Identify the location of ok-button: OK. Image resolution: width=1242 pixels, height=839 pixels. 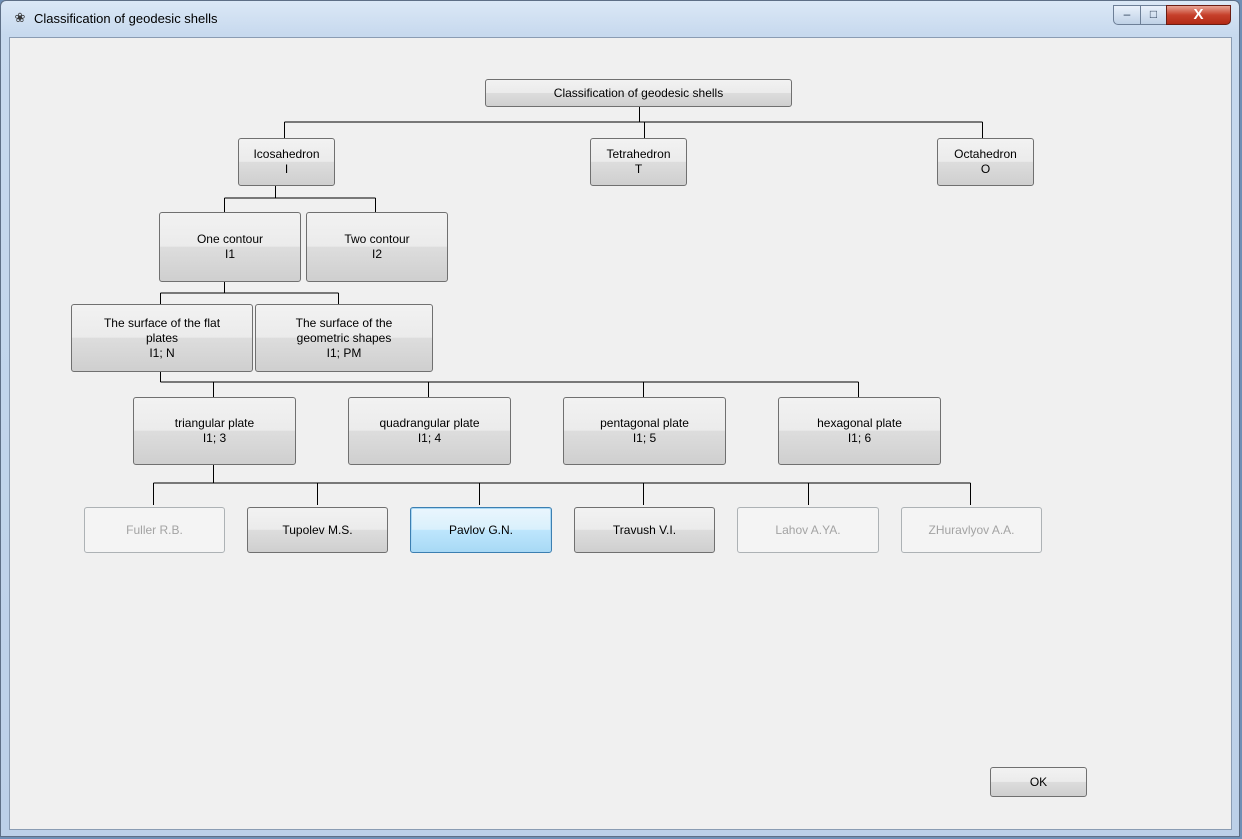
(1038, 782).